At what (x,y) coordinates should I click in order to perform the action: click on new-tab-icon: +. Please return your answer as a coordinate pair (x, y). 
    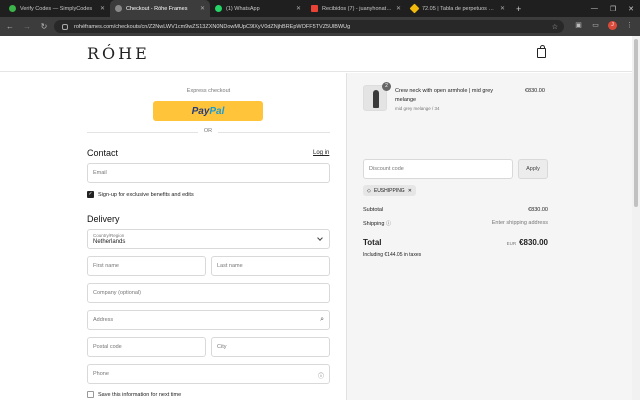
    Looking at the image, I should click on (518, 9).